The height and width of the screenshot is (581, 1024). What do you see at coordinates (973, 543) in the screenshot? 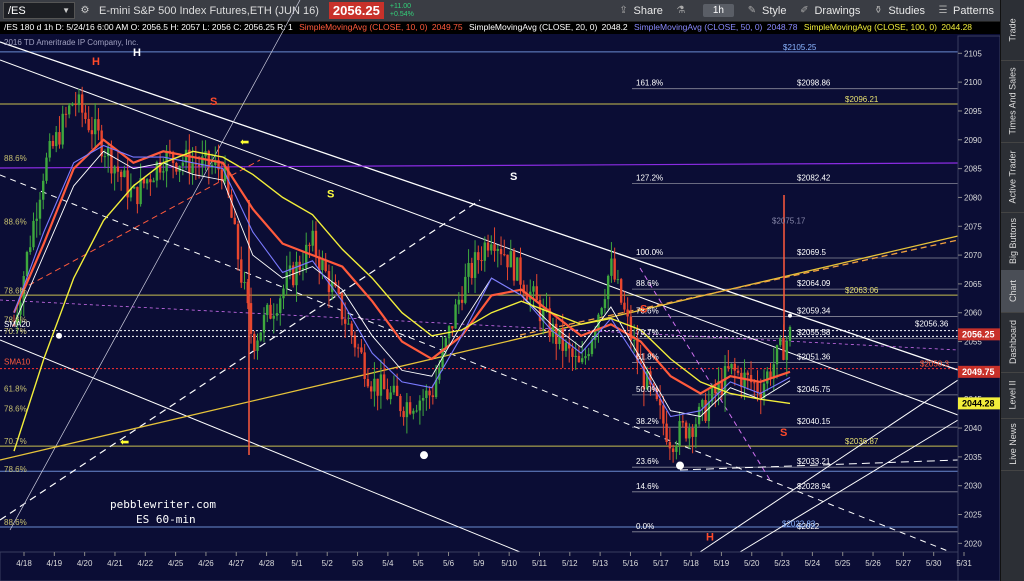
I see `y-tick-label: 2020` at bounding box center [973, 543].